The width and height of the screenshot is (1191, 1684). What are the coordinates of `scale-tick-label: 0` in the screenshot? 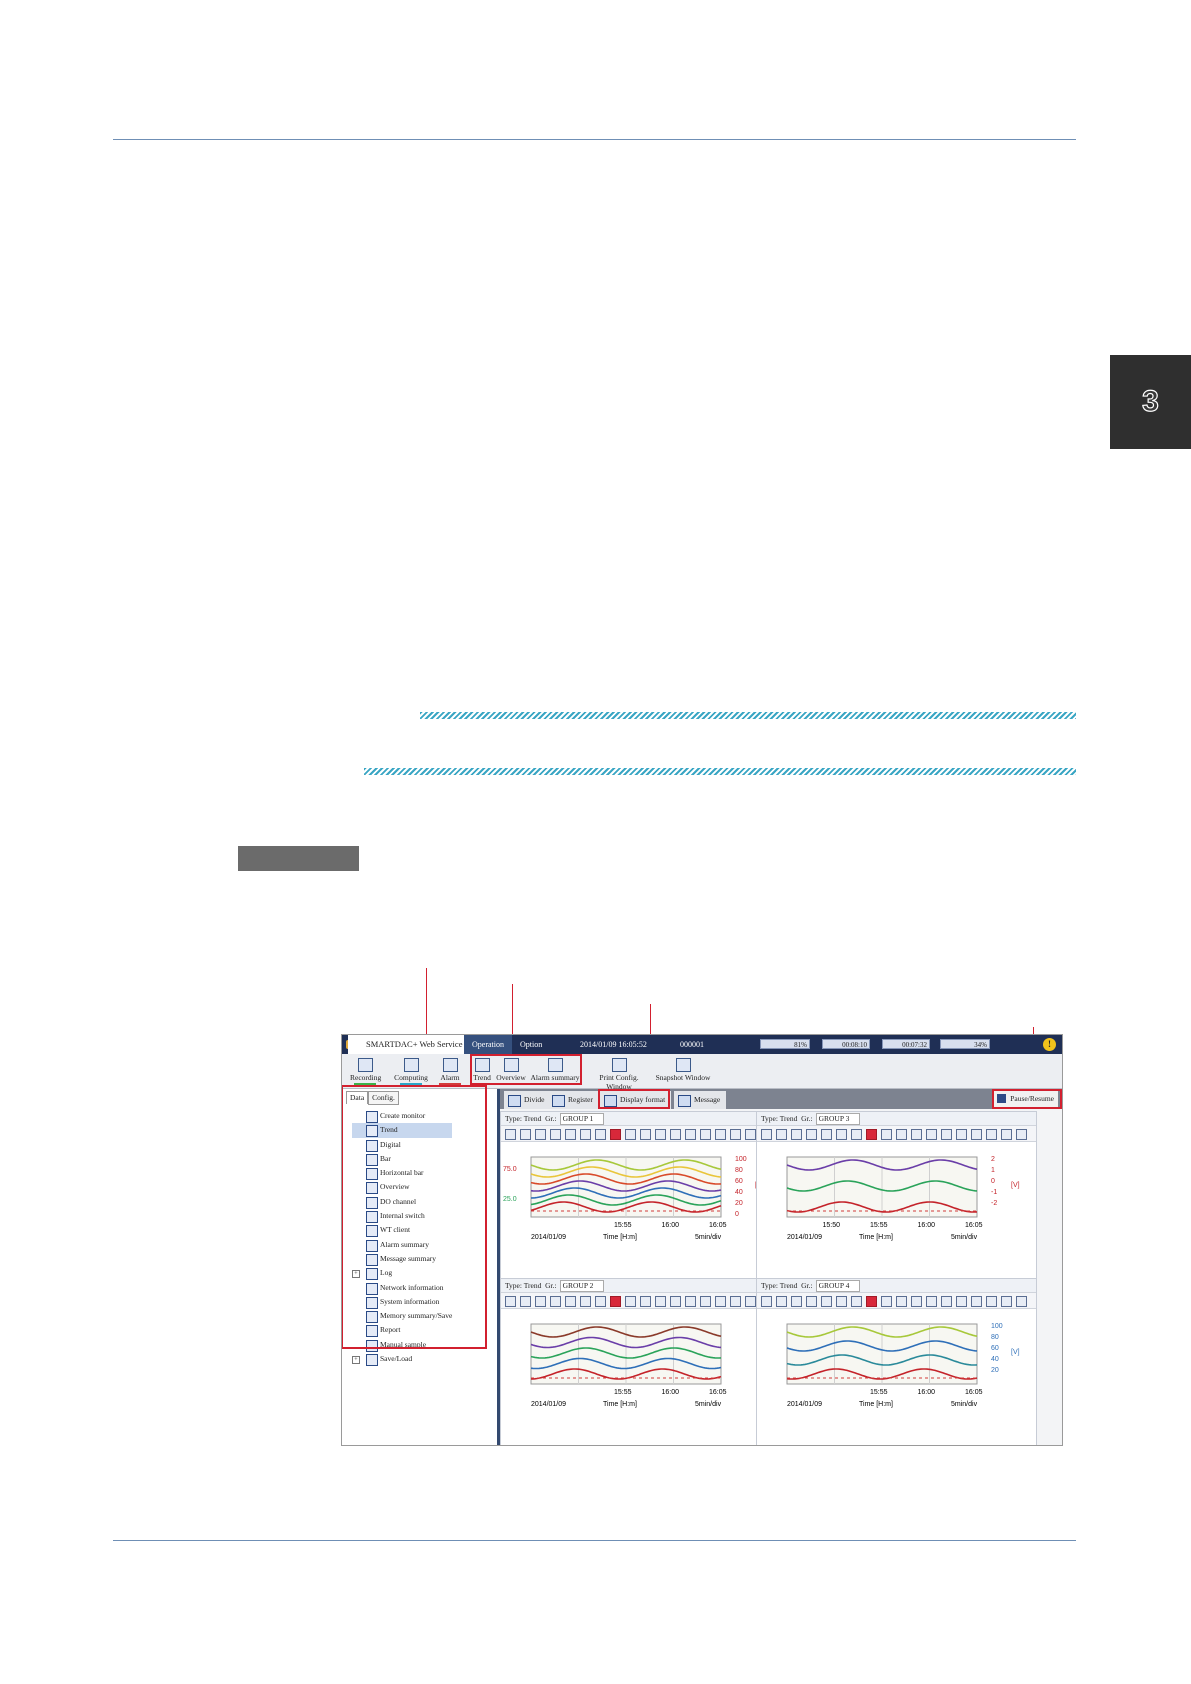 It's located at (993, 1181).